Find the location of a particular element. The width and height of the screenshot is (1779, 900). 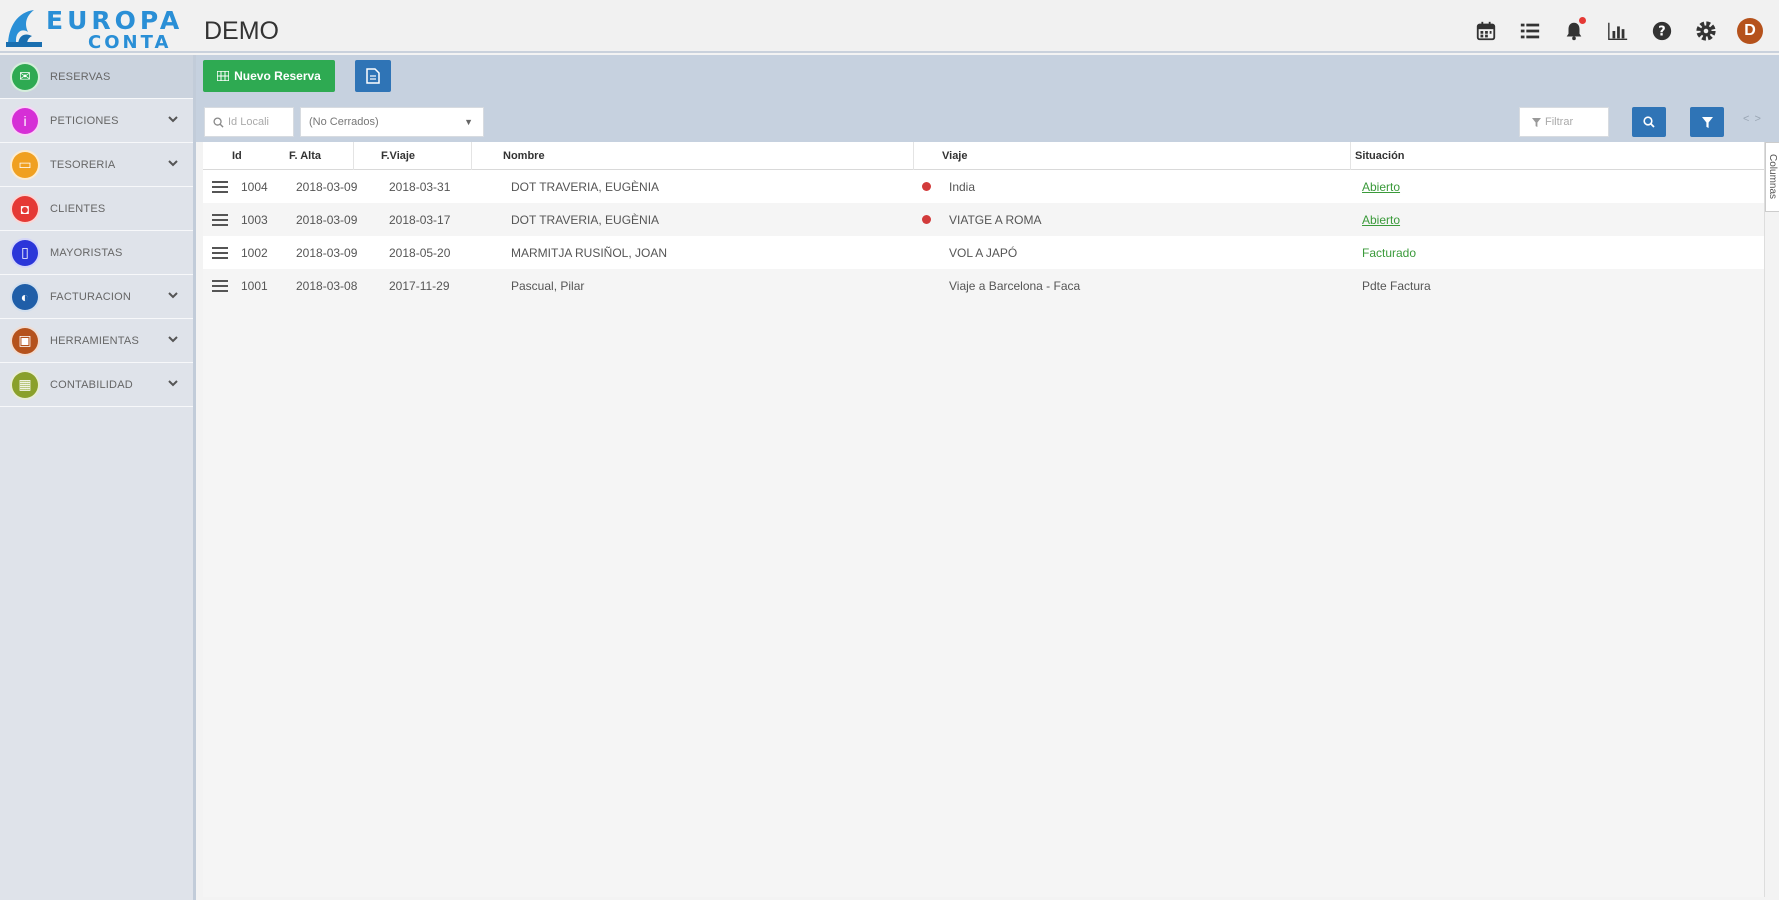

cell-id: 1002 is located at coordinates (254, 252).